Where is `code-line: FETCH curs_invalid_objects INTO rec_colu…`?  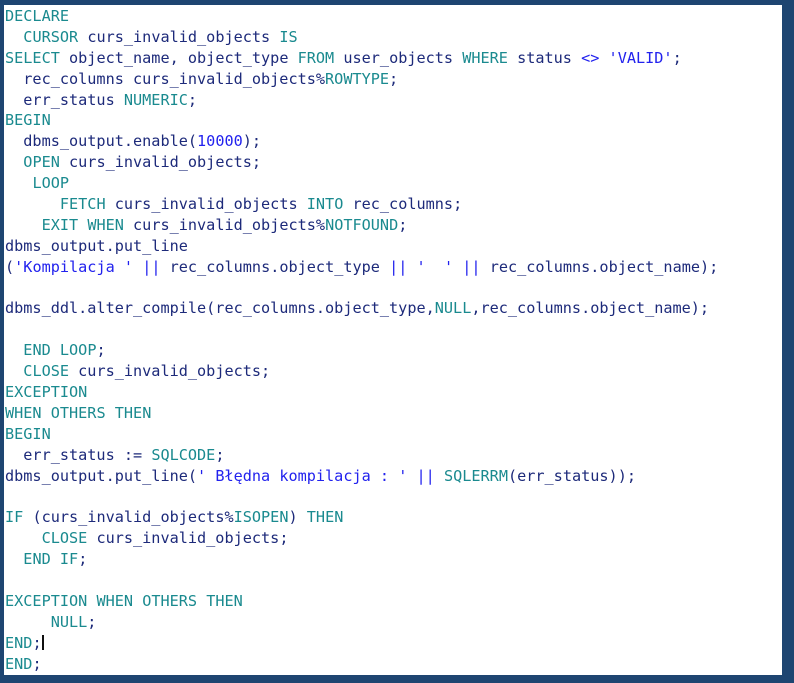 code-line: FETCH curs_invalid_objects INTO rec_colu… is located at coordinates (393, 204).